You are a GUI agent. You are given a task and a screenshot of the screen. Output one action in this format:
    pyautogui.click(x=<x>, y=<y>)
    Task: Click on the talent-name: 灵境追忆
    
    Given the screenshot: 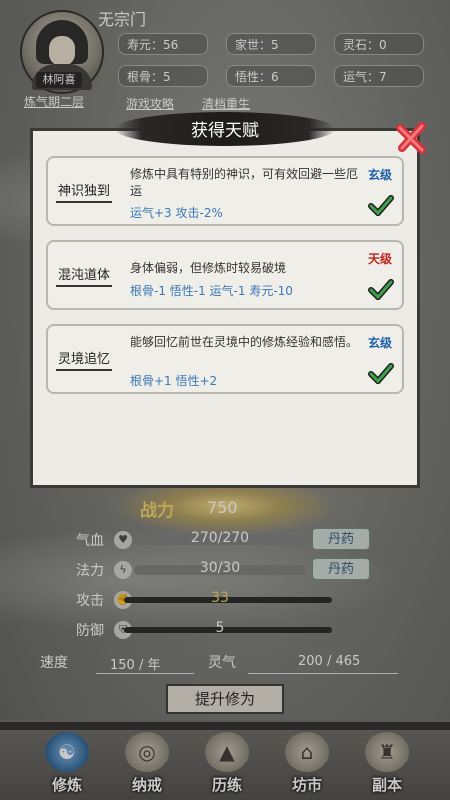 What is the action you would take?
    pyautogui.click(x=84, y=359)
    